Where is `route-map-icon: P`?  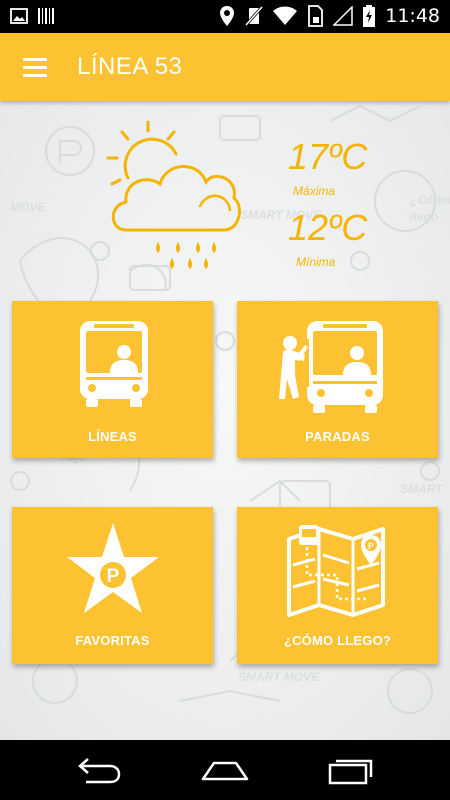
route-map-icon: P is located at coordinates (336, 571).